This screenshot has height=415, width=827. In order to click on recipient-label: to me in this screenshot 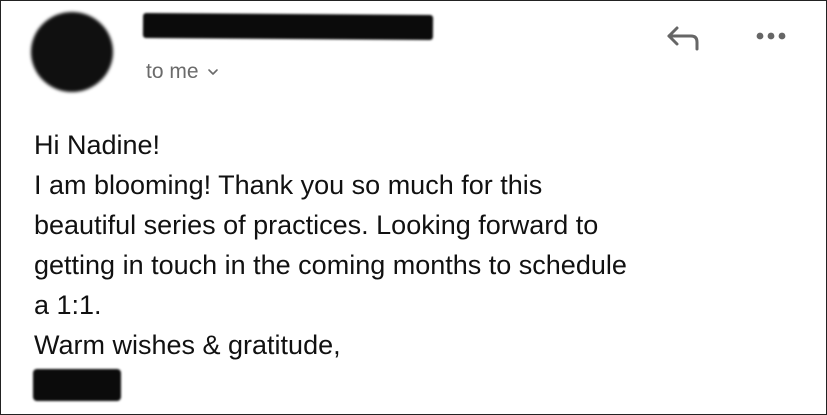, I will do `click(172, 71)`.